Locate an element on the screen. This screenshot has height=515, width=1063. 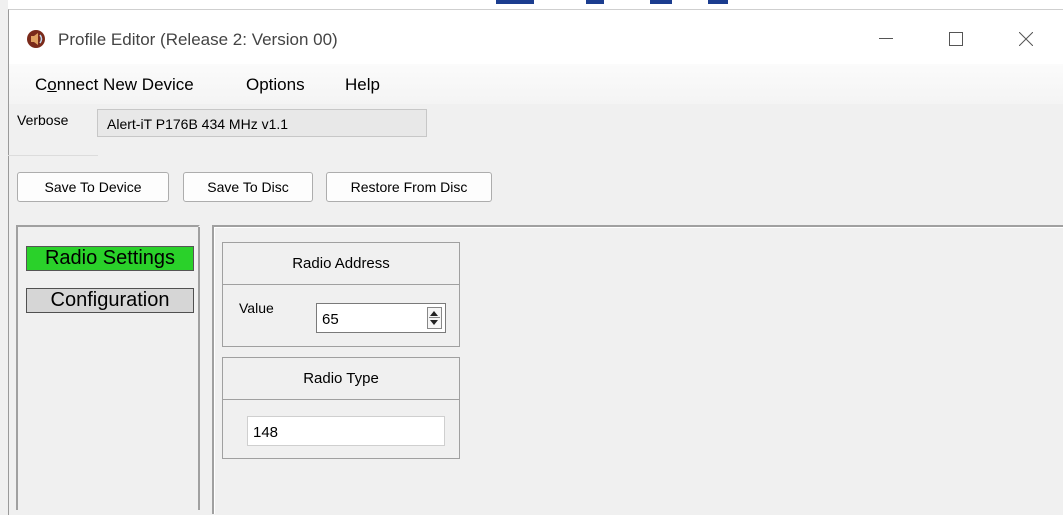
close-button is located at coordinates (1026, 39).